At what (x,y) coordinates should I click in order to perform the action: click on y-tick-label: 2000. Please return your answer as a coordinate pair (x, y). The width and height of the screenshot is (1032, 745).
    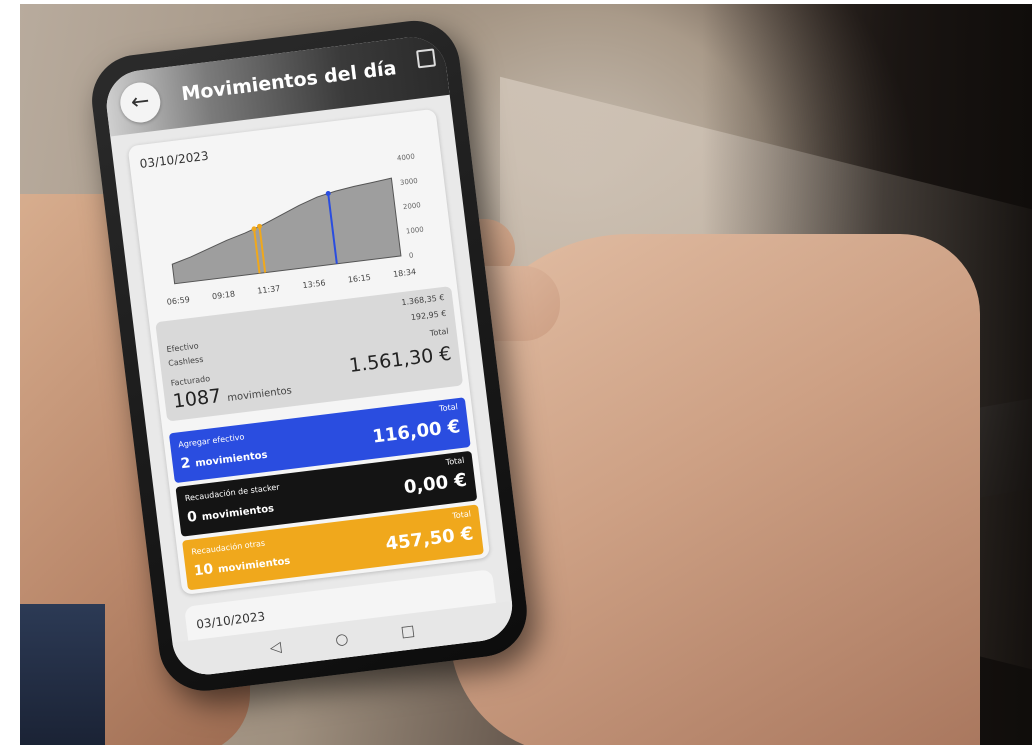
    Looking at the image, I should click on (412, 206).